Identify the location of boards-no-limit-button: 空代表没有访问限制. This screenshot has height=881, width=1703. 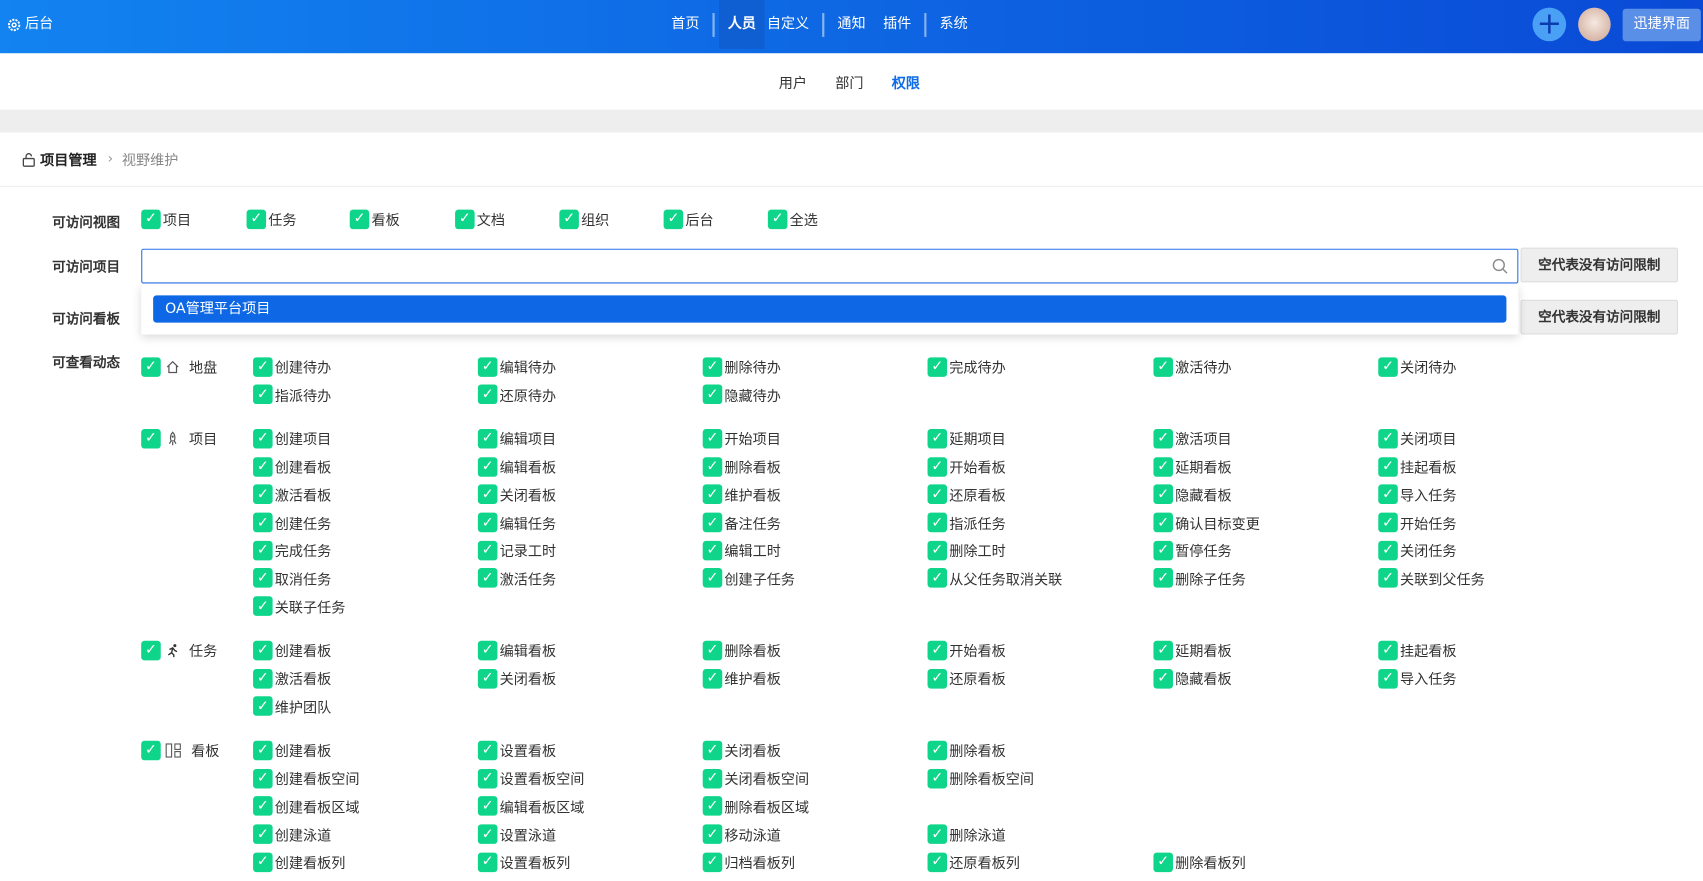
(1599, 317).